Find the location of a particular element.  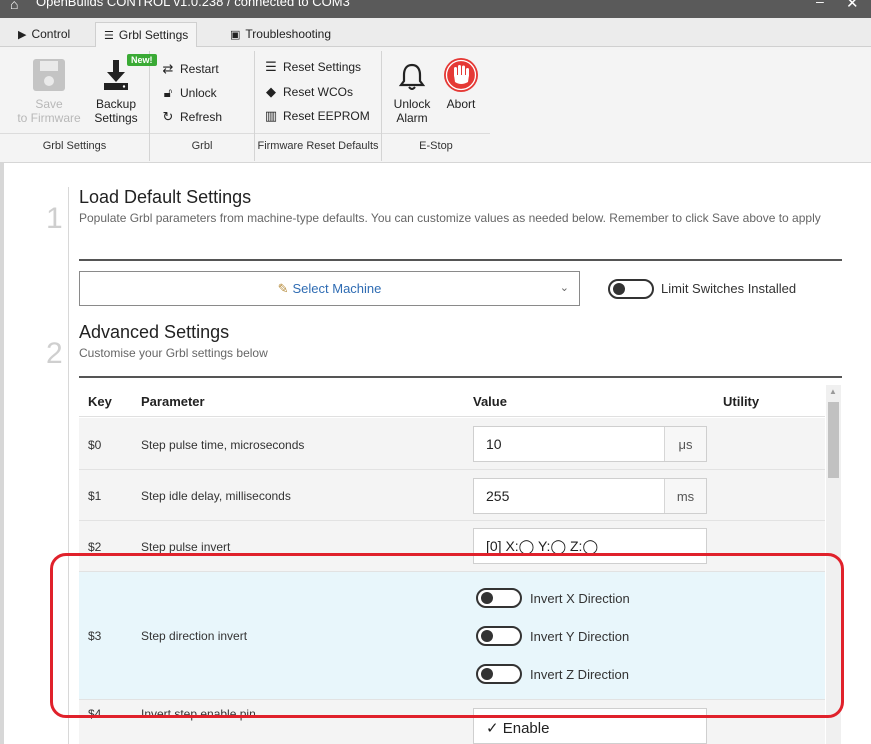

troubleshoot-icon: ▣ is located at coordinates (235, 35).